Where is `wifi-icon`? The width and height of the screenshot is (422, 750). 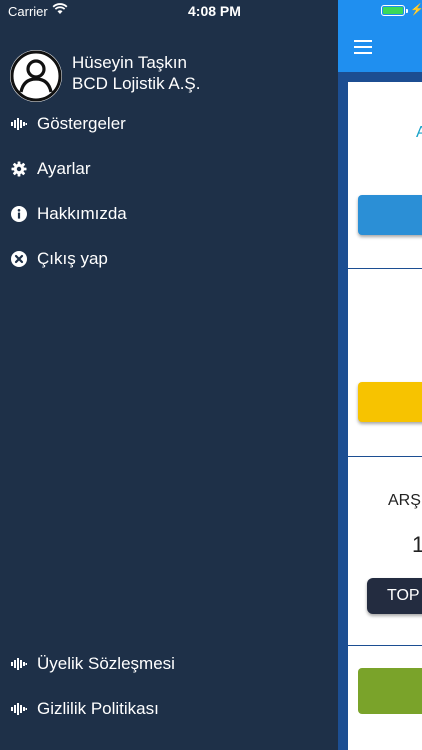 wifi-icon is located at coordinates (60, 10).